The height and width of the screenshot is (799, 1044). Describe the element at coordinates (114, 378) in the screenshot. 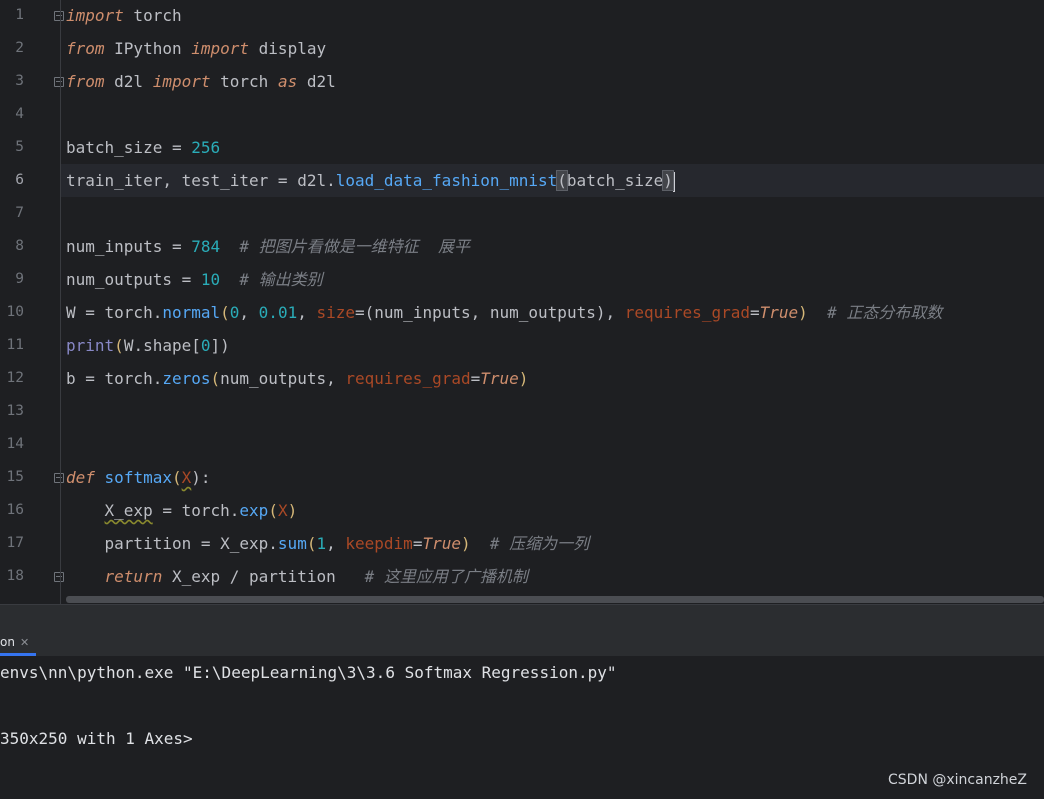

I see `code-text: b = torch.` at that location.